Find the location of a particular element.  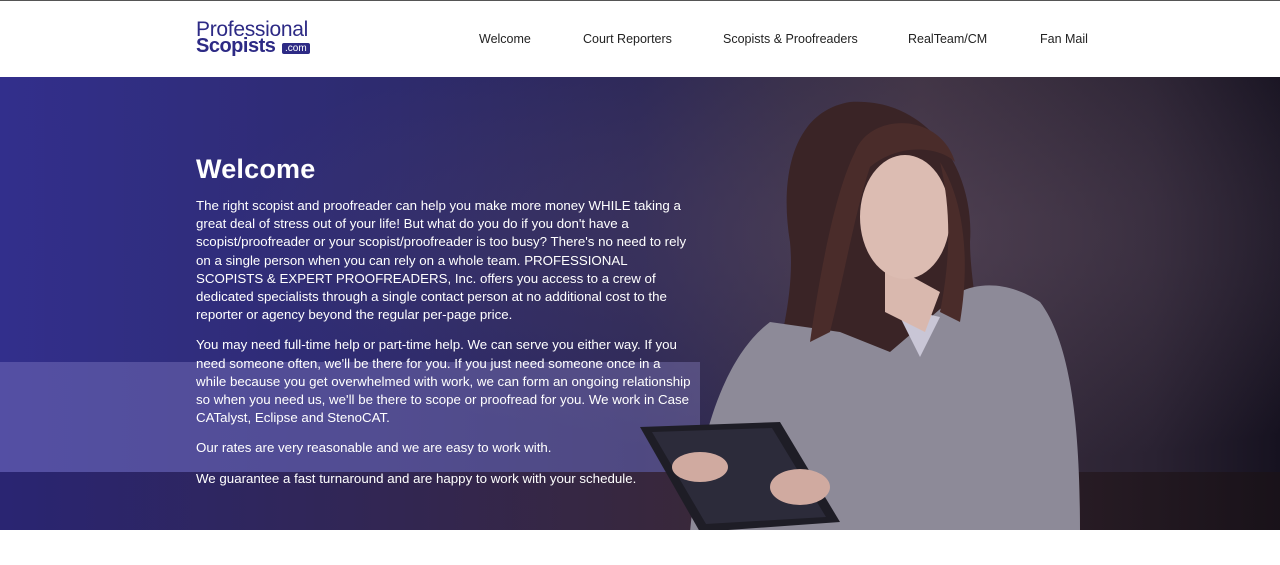

logo-text-com: .com is located at coordinates (296, 48).